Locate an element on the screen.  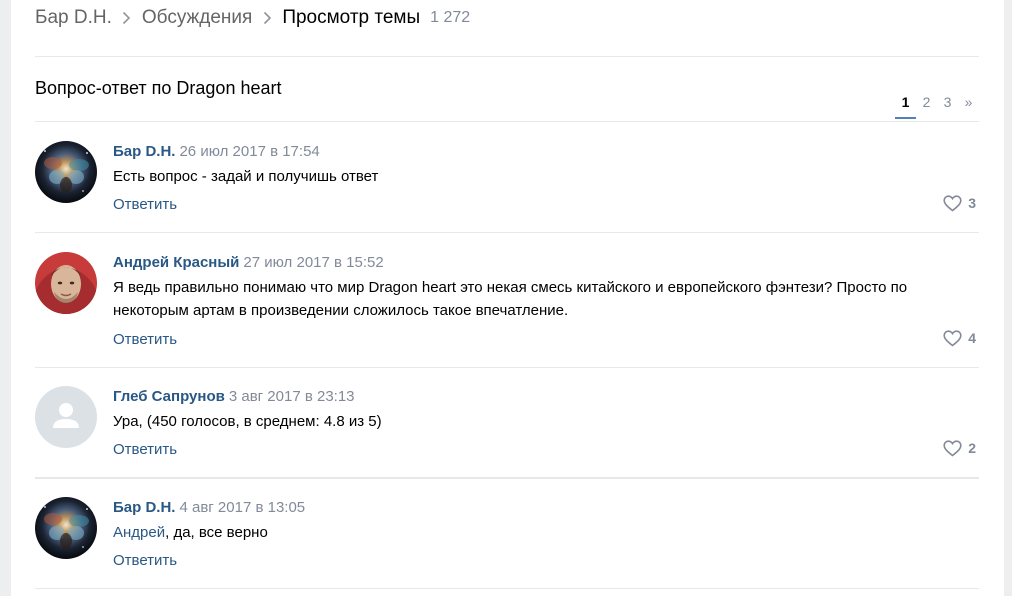
breadcrumb: Бар D.H. Обсуждения Просмотр темы 1 272 is located at coordinates (252, 18).